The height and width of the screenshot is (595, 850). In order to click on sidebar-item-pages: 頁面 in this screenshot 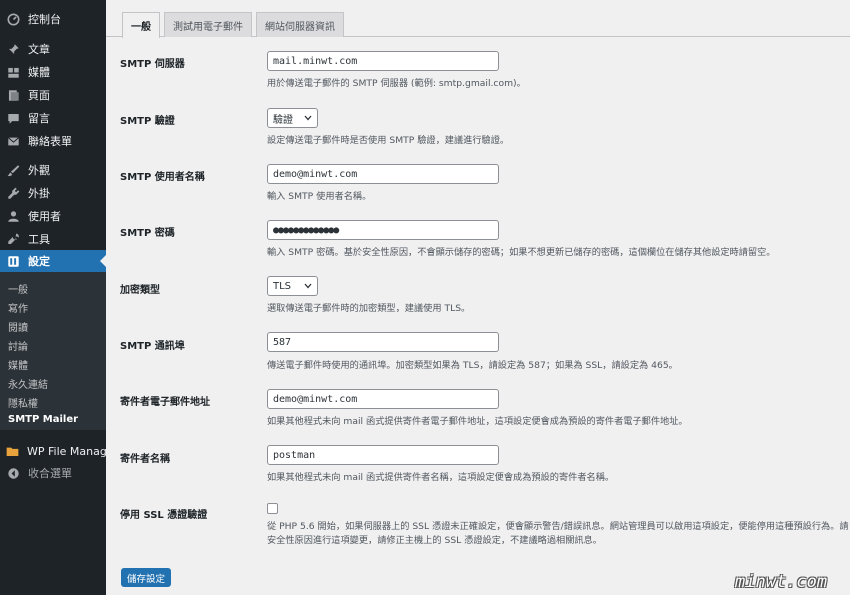, I will do `click(53, 95)`.